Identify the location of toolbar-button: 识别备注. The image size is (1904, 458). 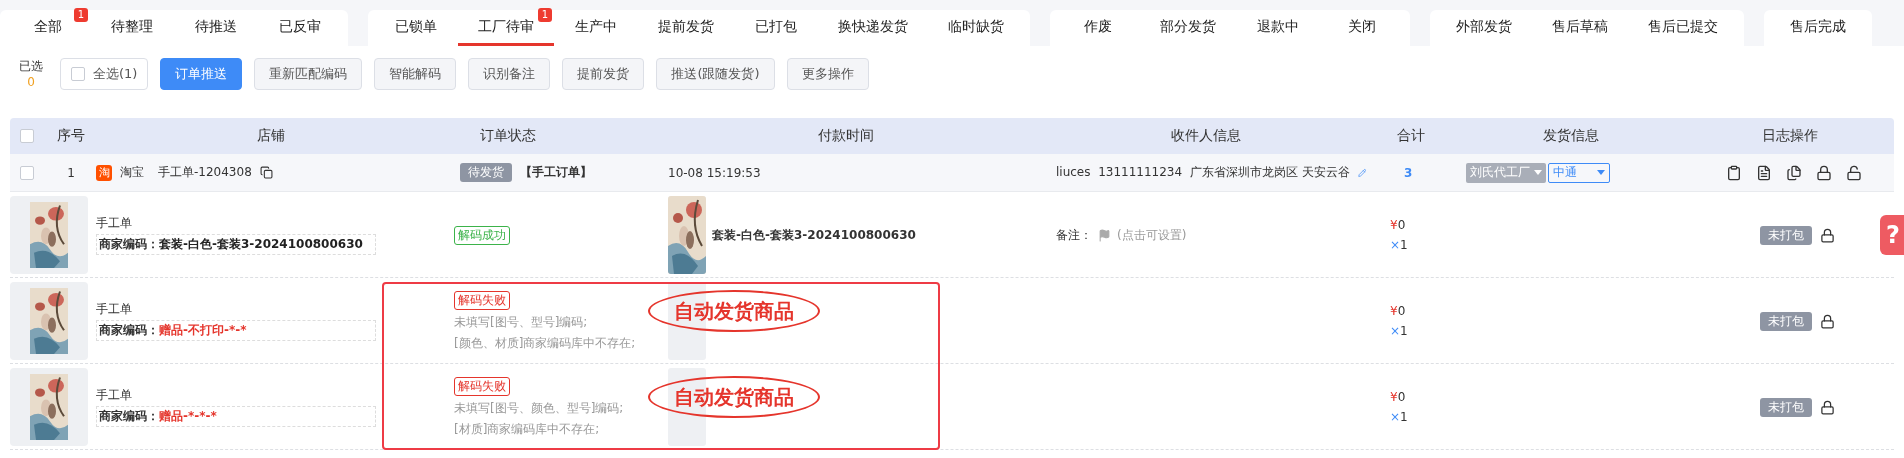
(509, 74).